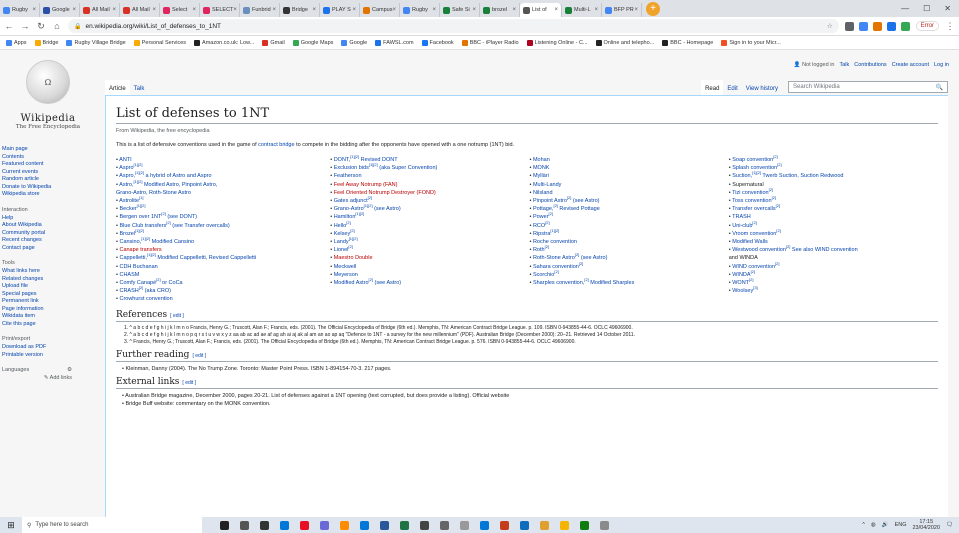 The image size is (959, 533). I want to click on list-item: Modified Walls, so click(833, 242).